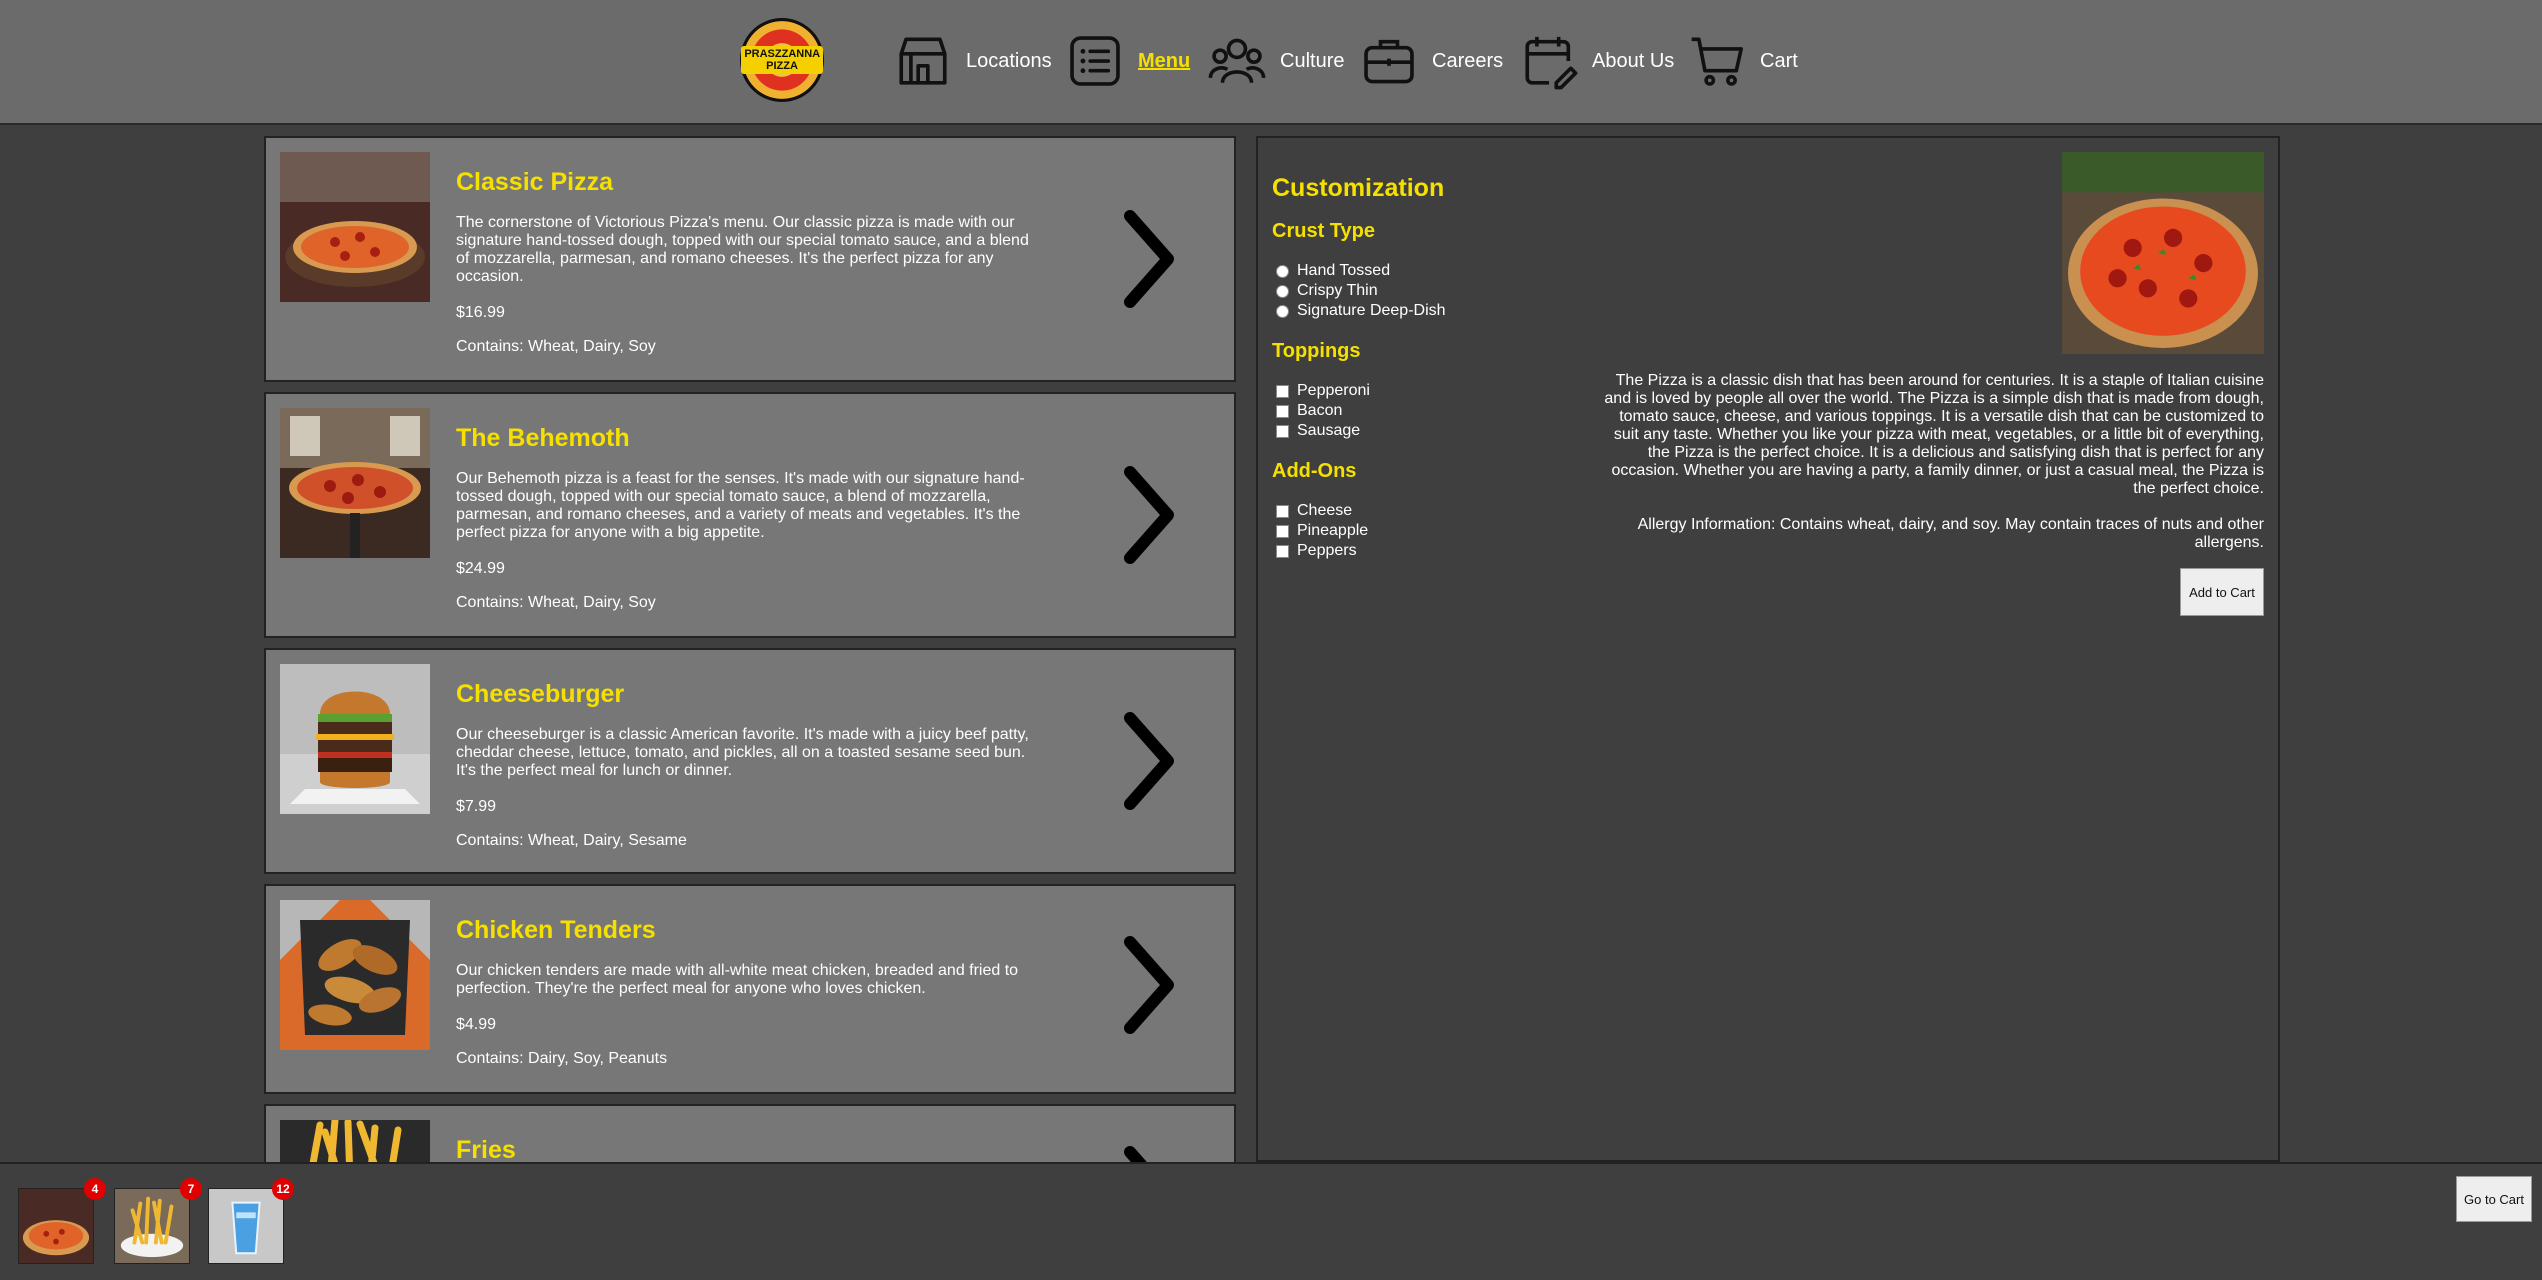 This screenshot has height=1280, width=2542. Describe the element at coordinates (1237, 61) in the screenshot. I see `people-icon` at that location.